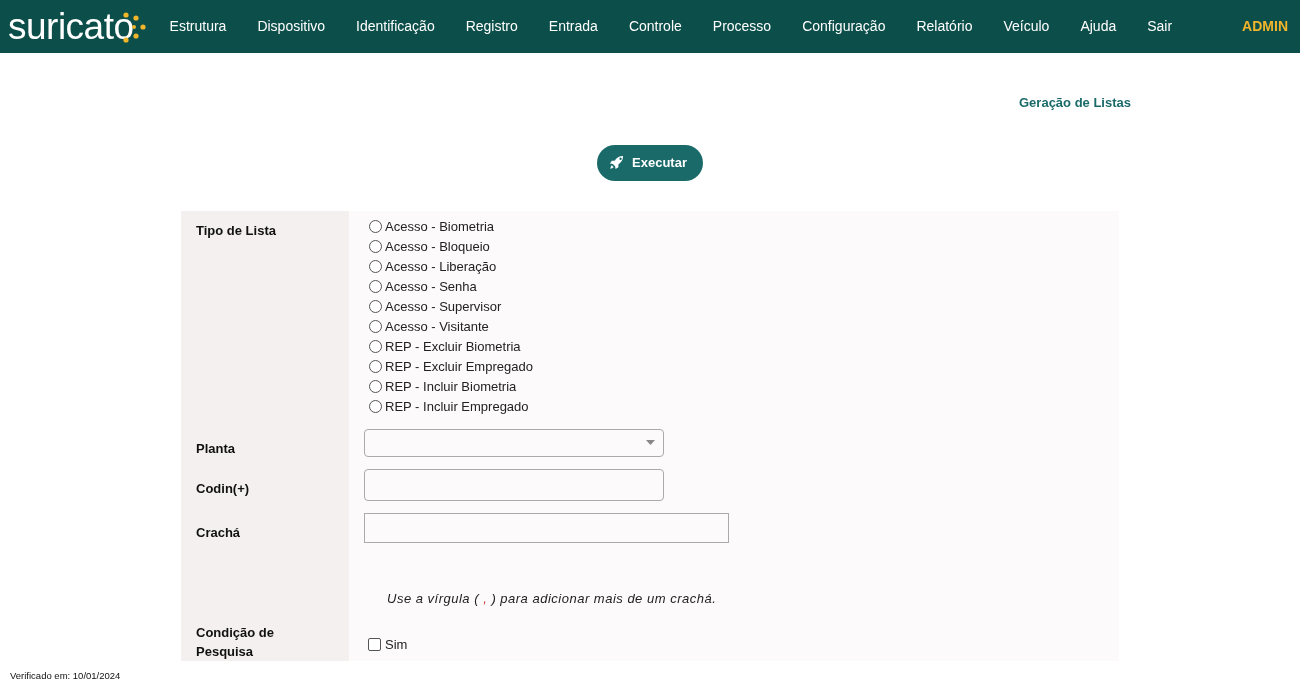 The width and height of the screenshot is (1300, 682). I want to click on nav-link: Entrada, so click(573, 26).